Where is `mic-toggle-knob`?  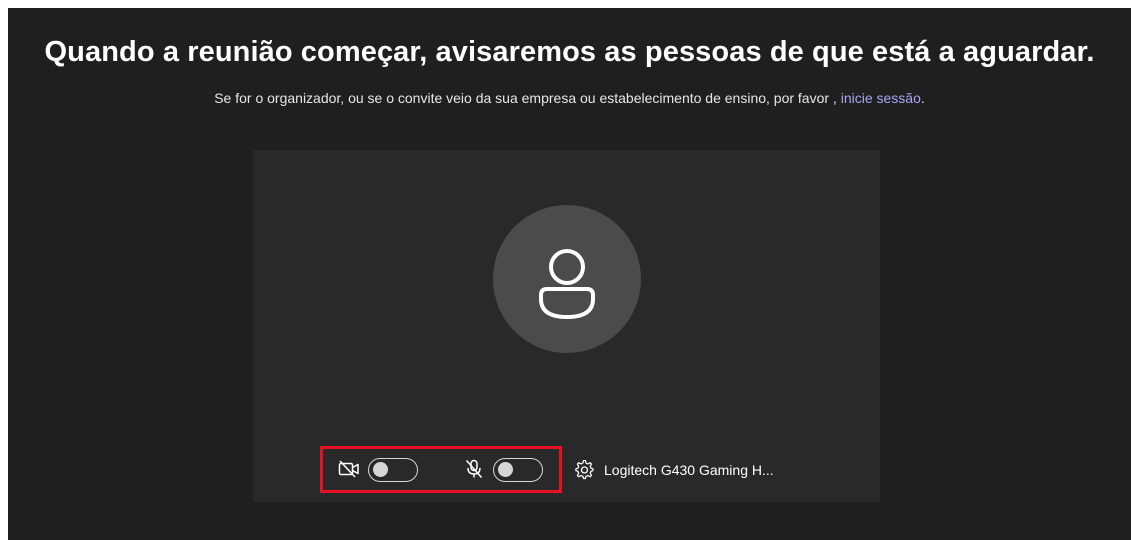 mic-toggle-knob is located at coordinates (505, 469).